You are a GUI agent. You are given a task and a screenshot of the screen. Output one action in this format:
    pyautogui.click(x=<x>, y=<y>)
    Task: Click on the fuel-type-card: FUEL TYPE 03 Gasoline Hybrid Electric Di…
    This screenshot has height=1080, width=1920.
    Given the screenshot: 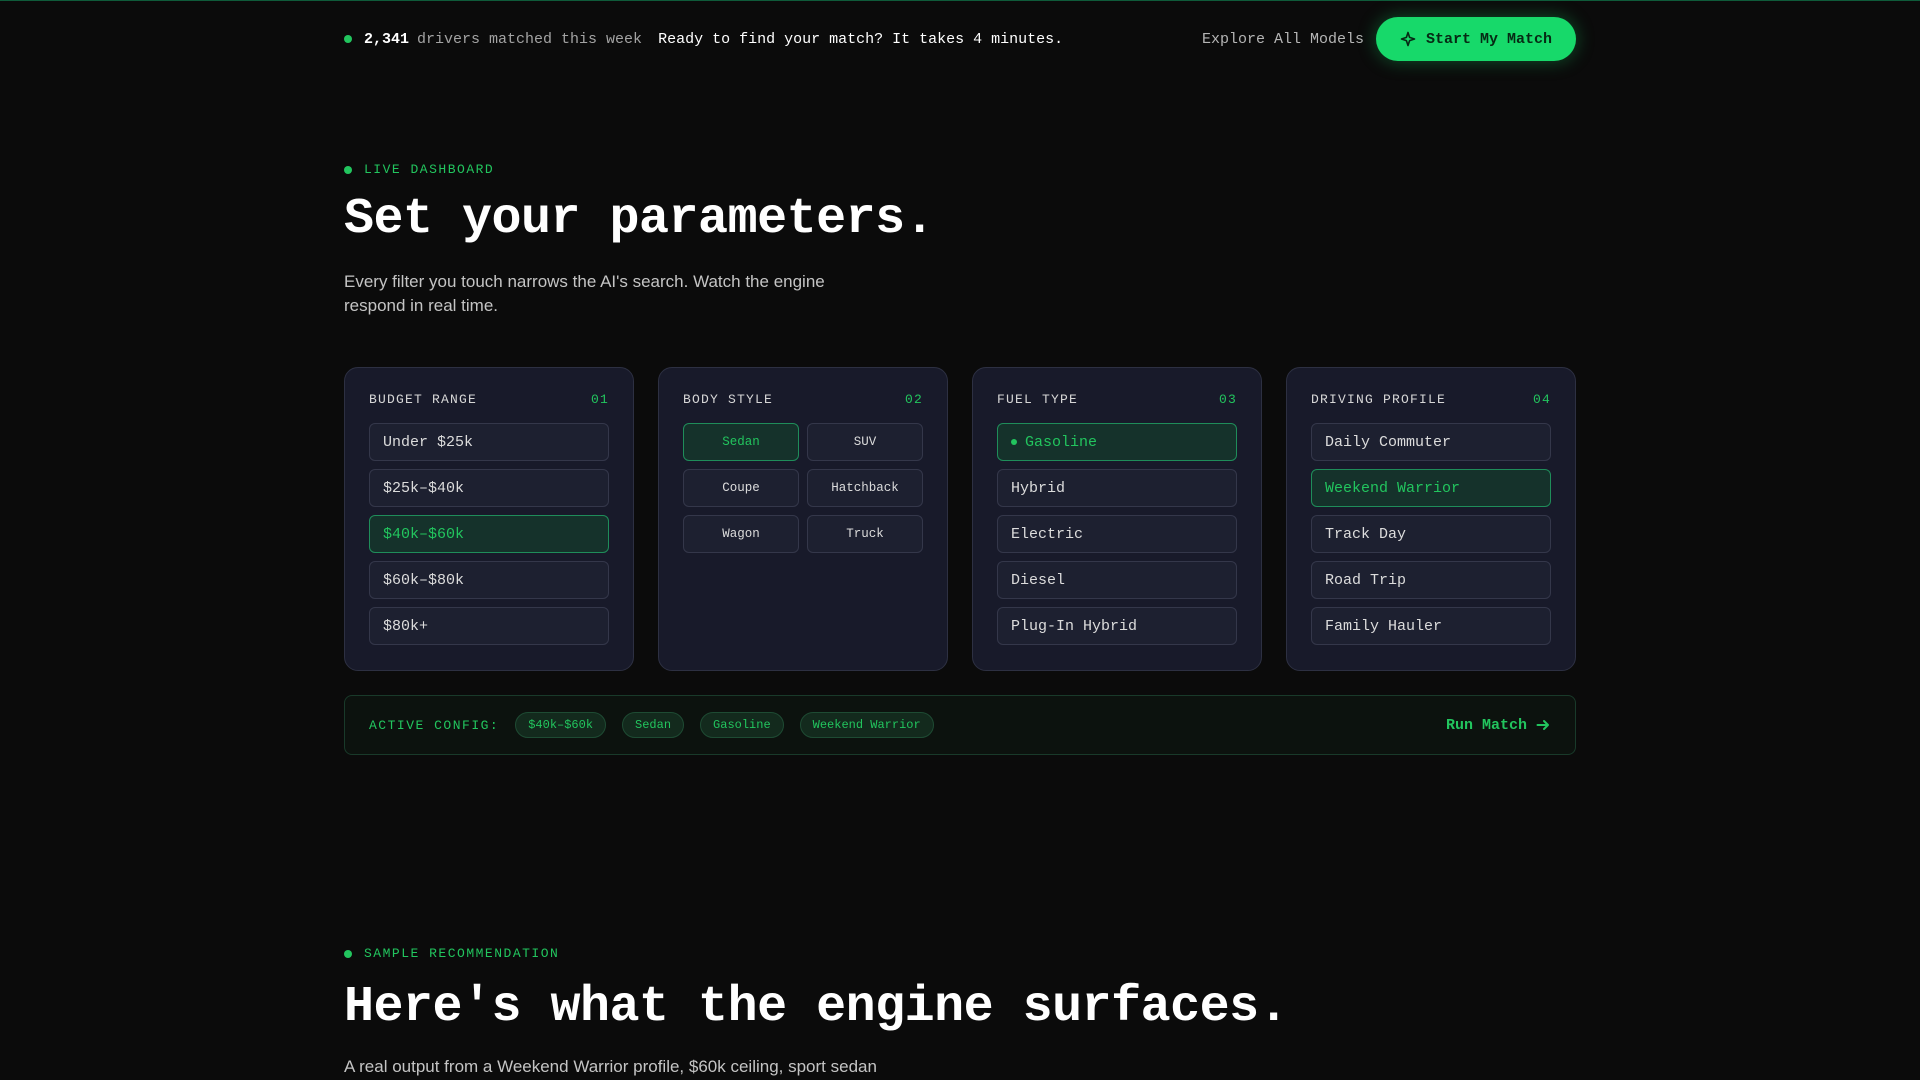 What is the action you would take?
    pyautogui.click(x=1117, y=519)
    